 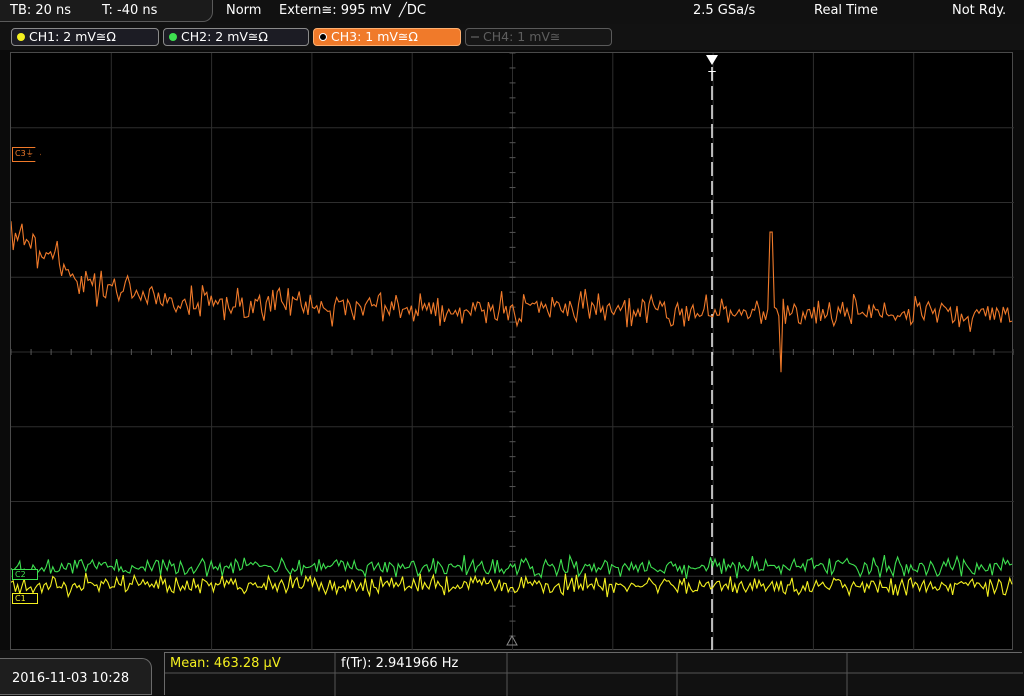 I want to click on measurement-panel: Mean: 463.28 µV f(Tr): 2.941966 Hz, so click(x=593, y=674).